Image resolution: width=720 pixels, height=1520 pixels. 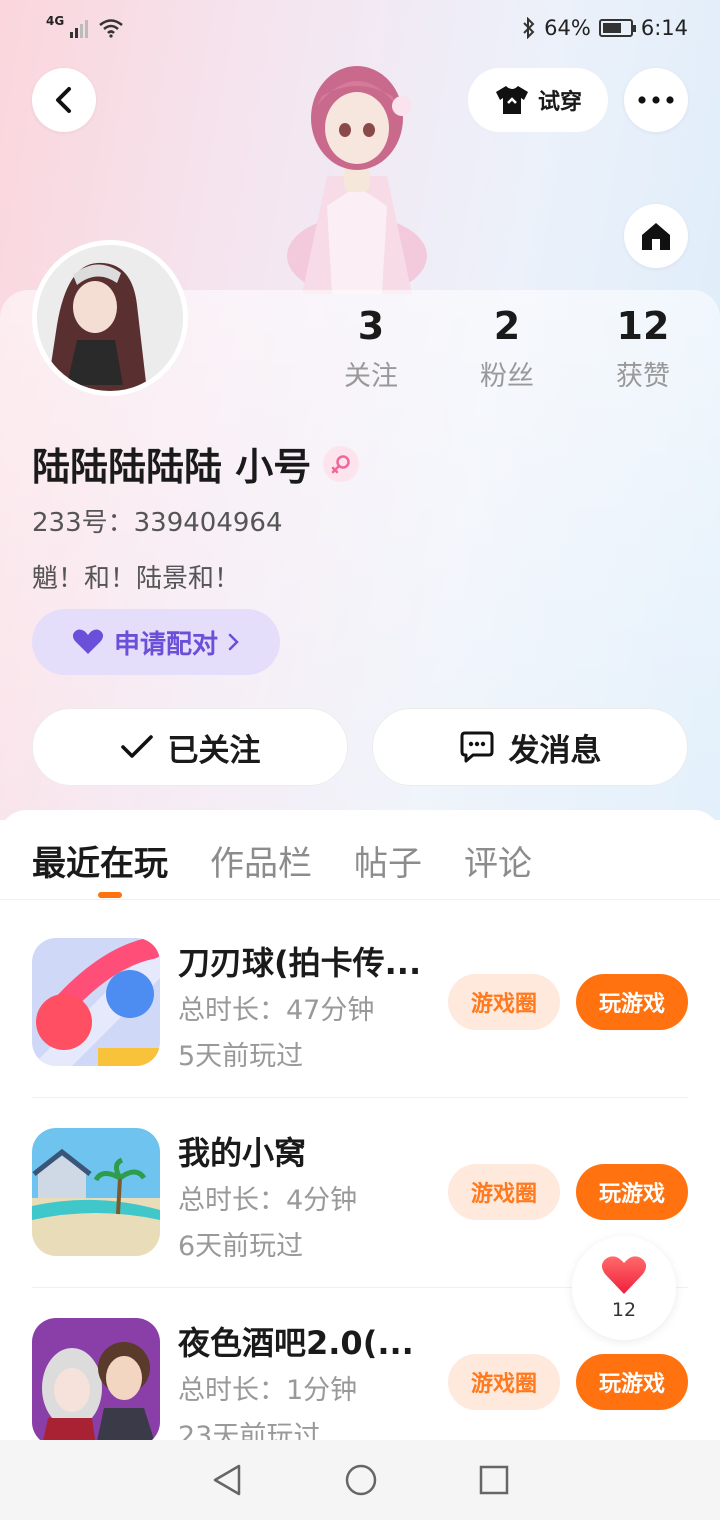 I want to click on send-message-button: 发消息, so click(x=530, y=747).